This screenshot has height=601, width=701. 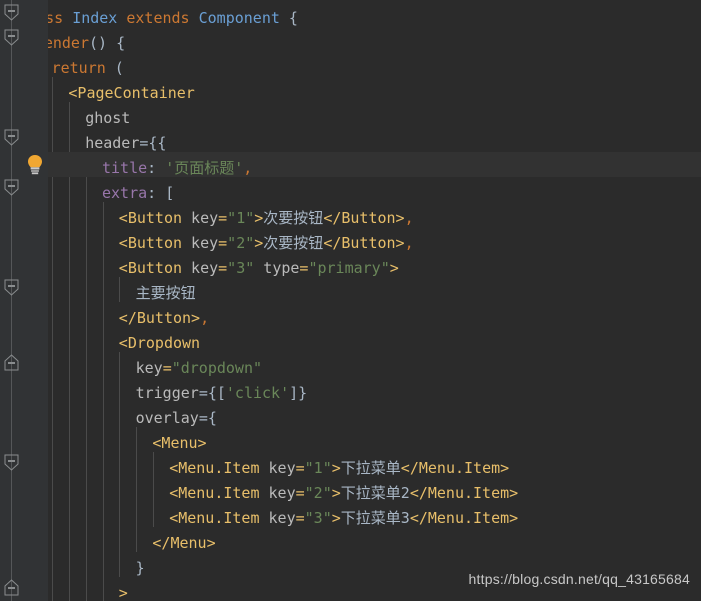 I want to click on code-line: trigger={['click']}, so click(x=350, y=389).